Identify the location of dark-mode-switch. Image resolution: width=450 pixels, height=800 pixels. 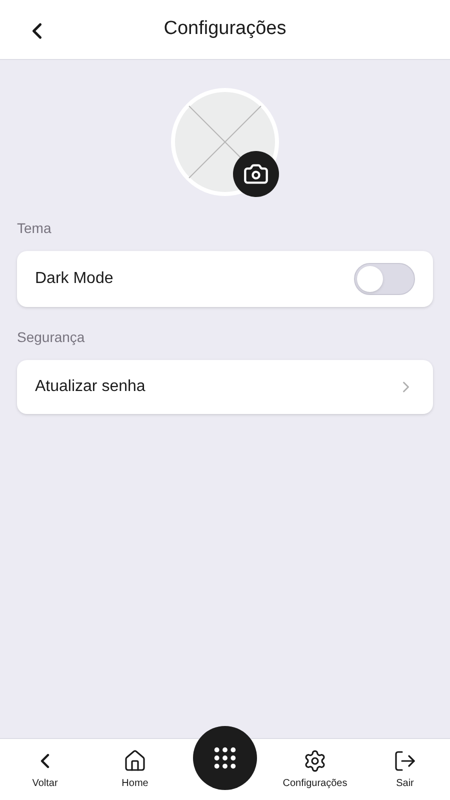
(384, 279).